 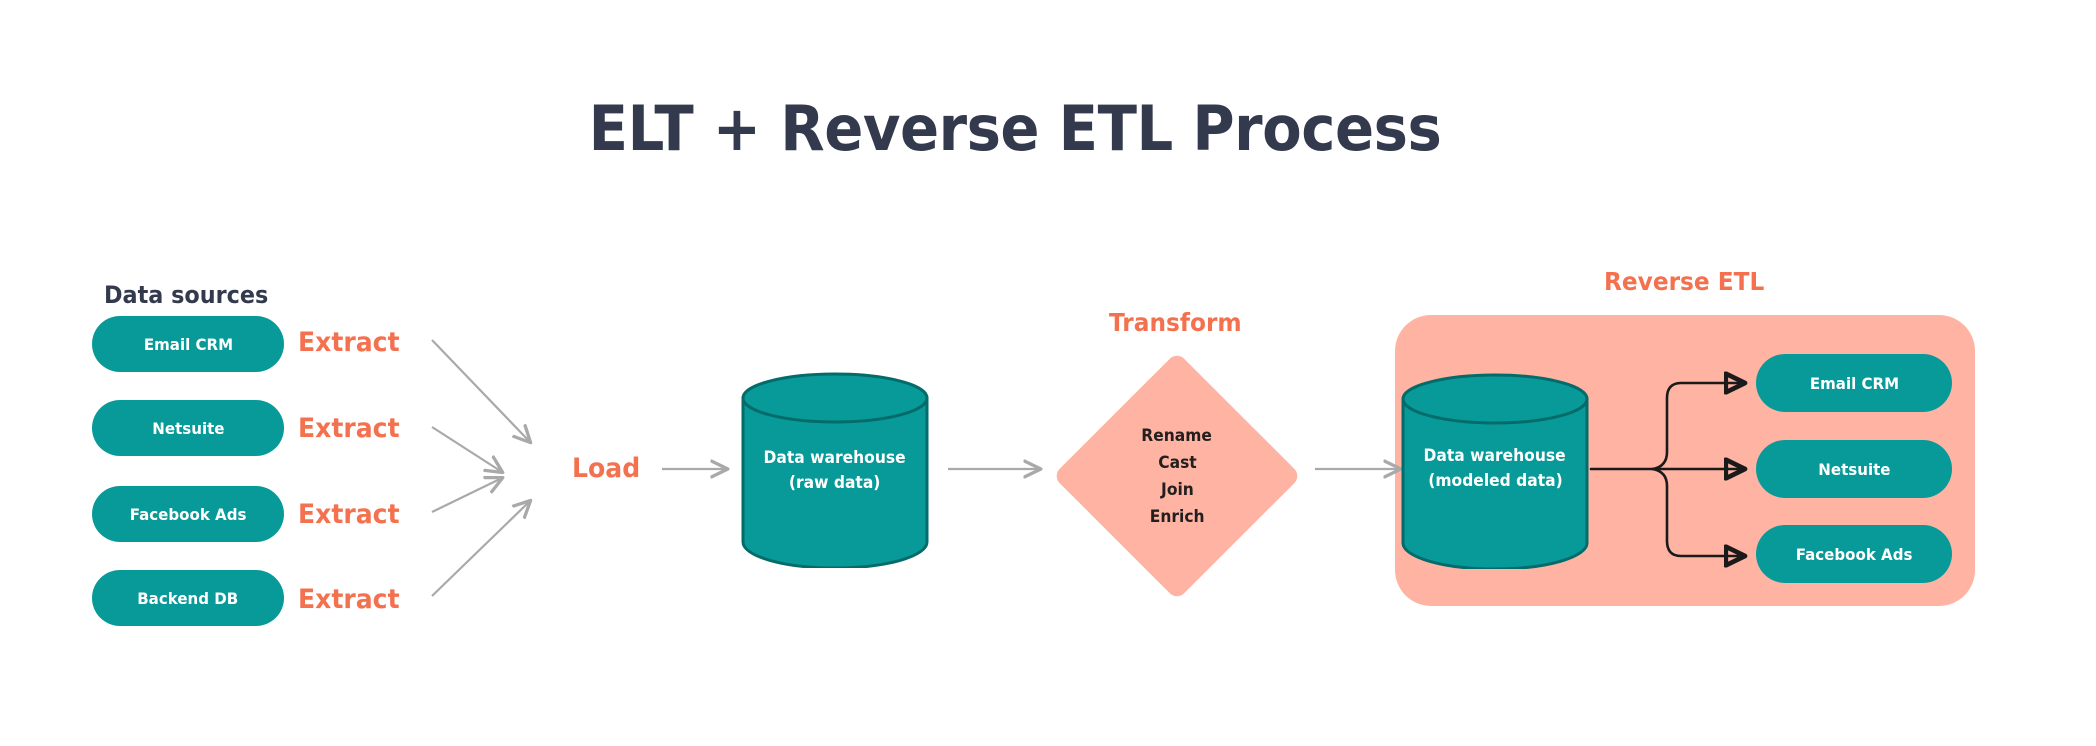 I want to click on extract-label-2: Extract, so click(x=349, y=428).